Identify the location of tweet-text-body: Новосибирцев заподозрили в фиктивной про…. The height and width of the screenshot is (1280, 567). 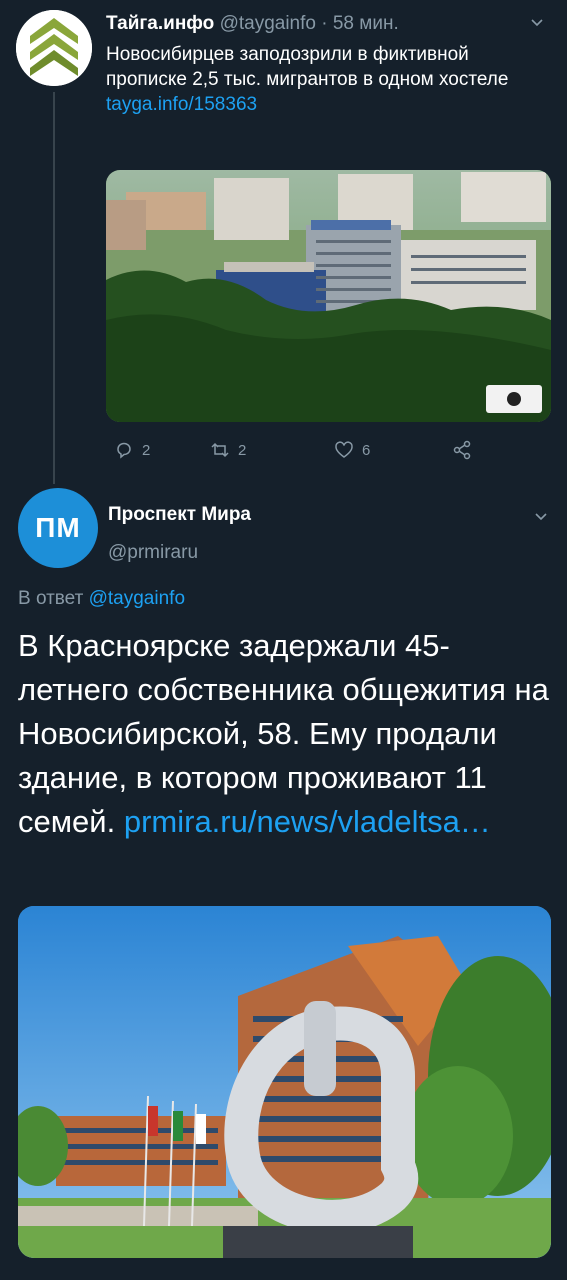
(307, 67).